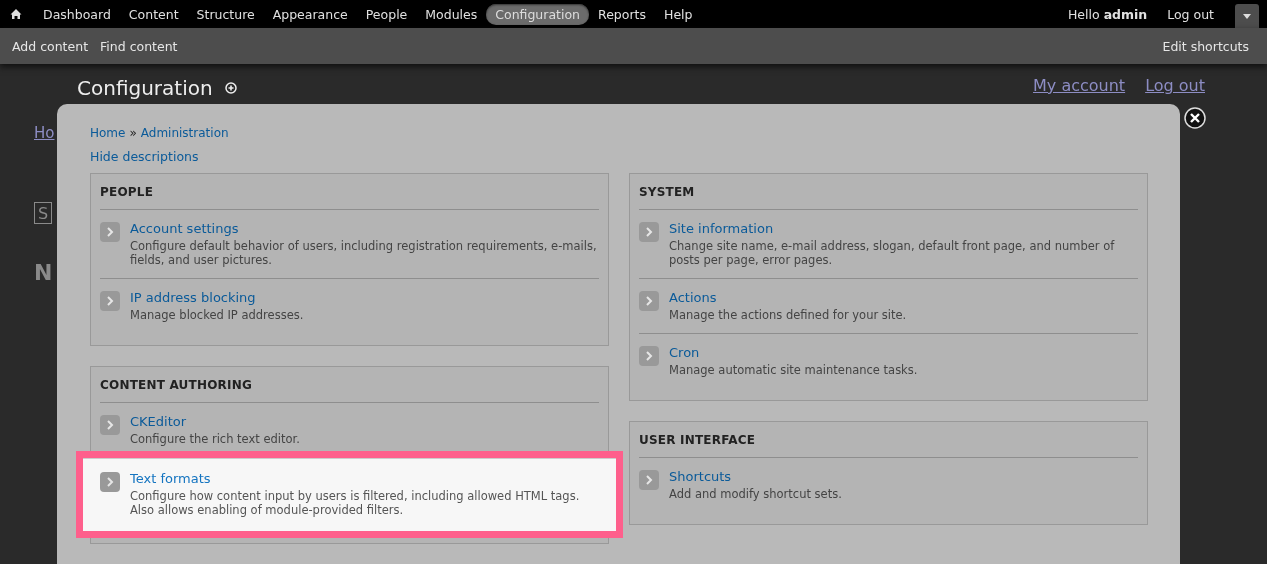  Describe the element at coordinates (693, 297) in the screenshot. I see `config-link: Actions` at that location.